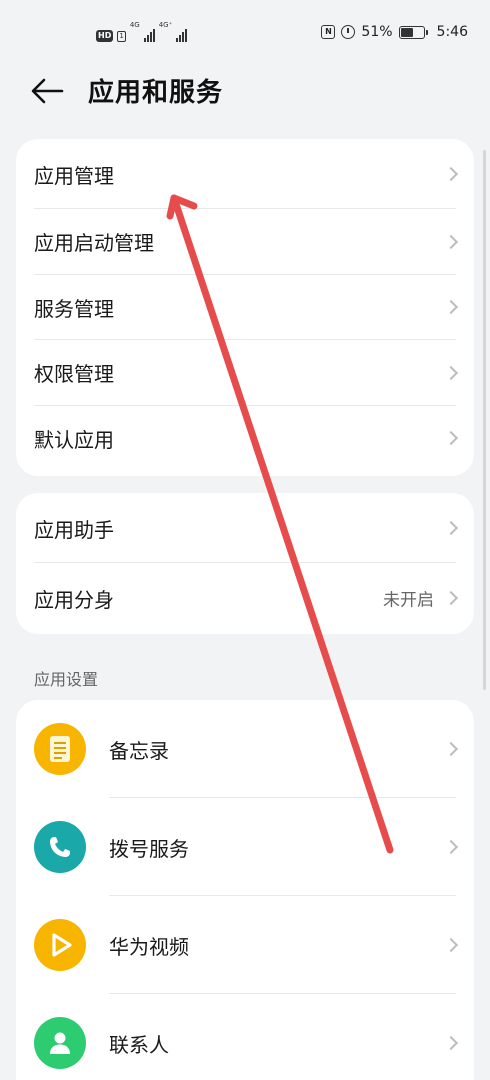 This screenshot has width=490, height=1080. I want to click on scrollbar, so click(484, 420).